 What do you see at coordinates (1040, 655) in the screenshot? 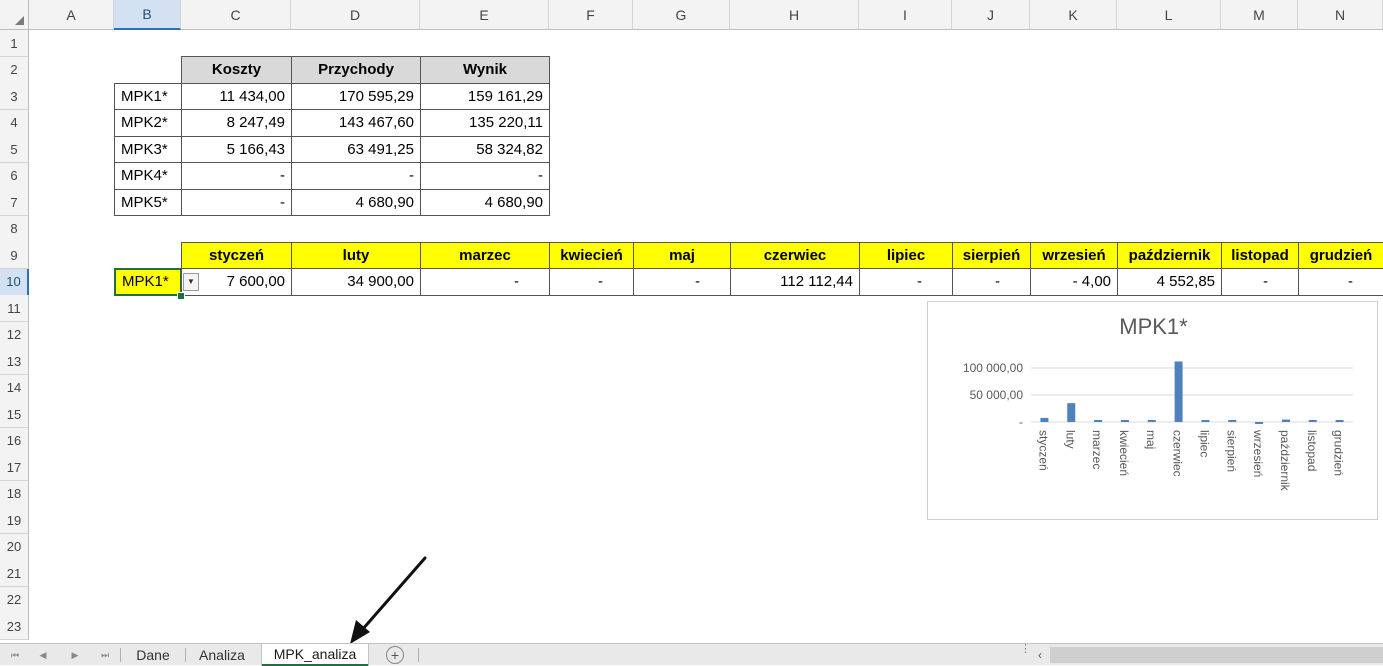
I see `scroll-left-icon: ‹` at bounding box center [1040, 655].